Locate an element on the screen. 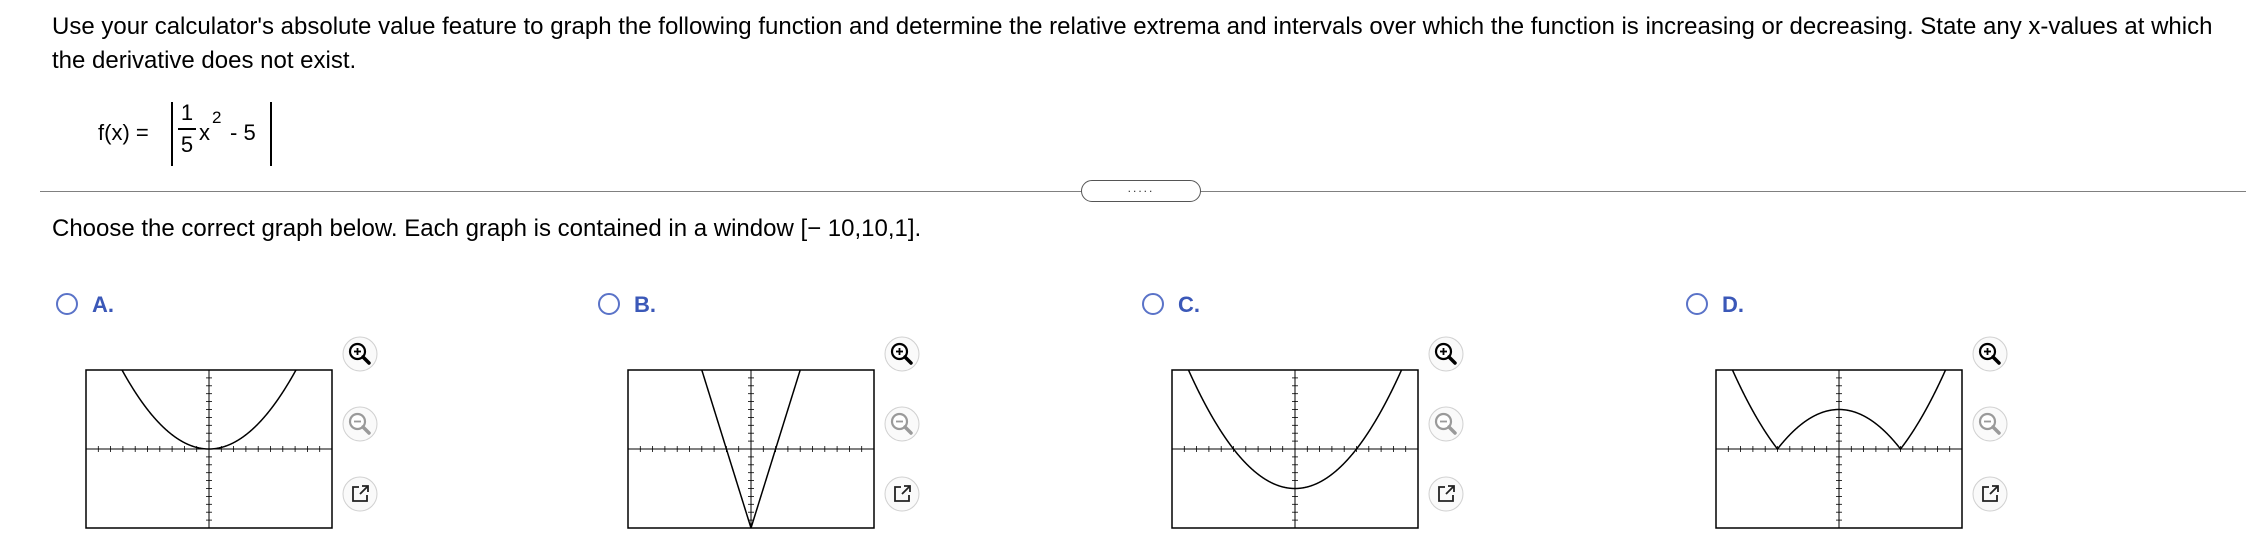  option-a: A. is located at coordinates (217, 415).